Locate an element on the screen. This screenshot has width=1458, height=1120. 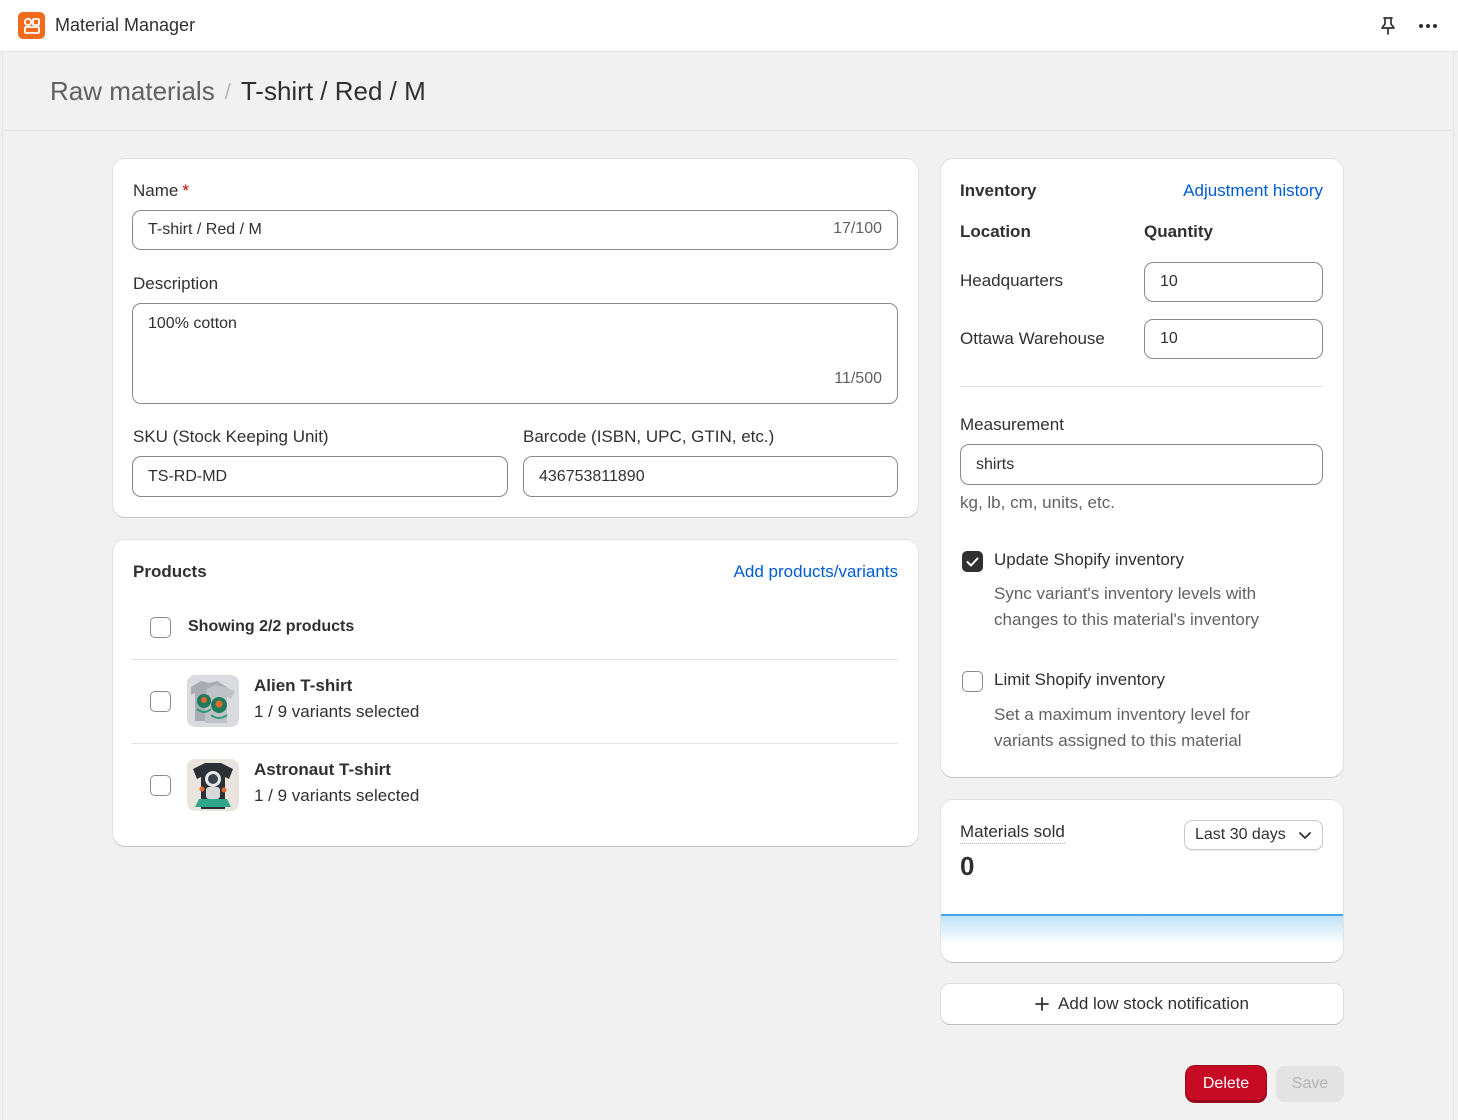
quantity-input-headquarters: 10 is located at coordinates (1233, 282).